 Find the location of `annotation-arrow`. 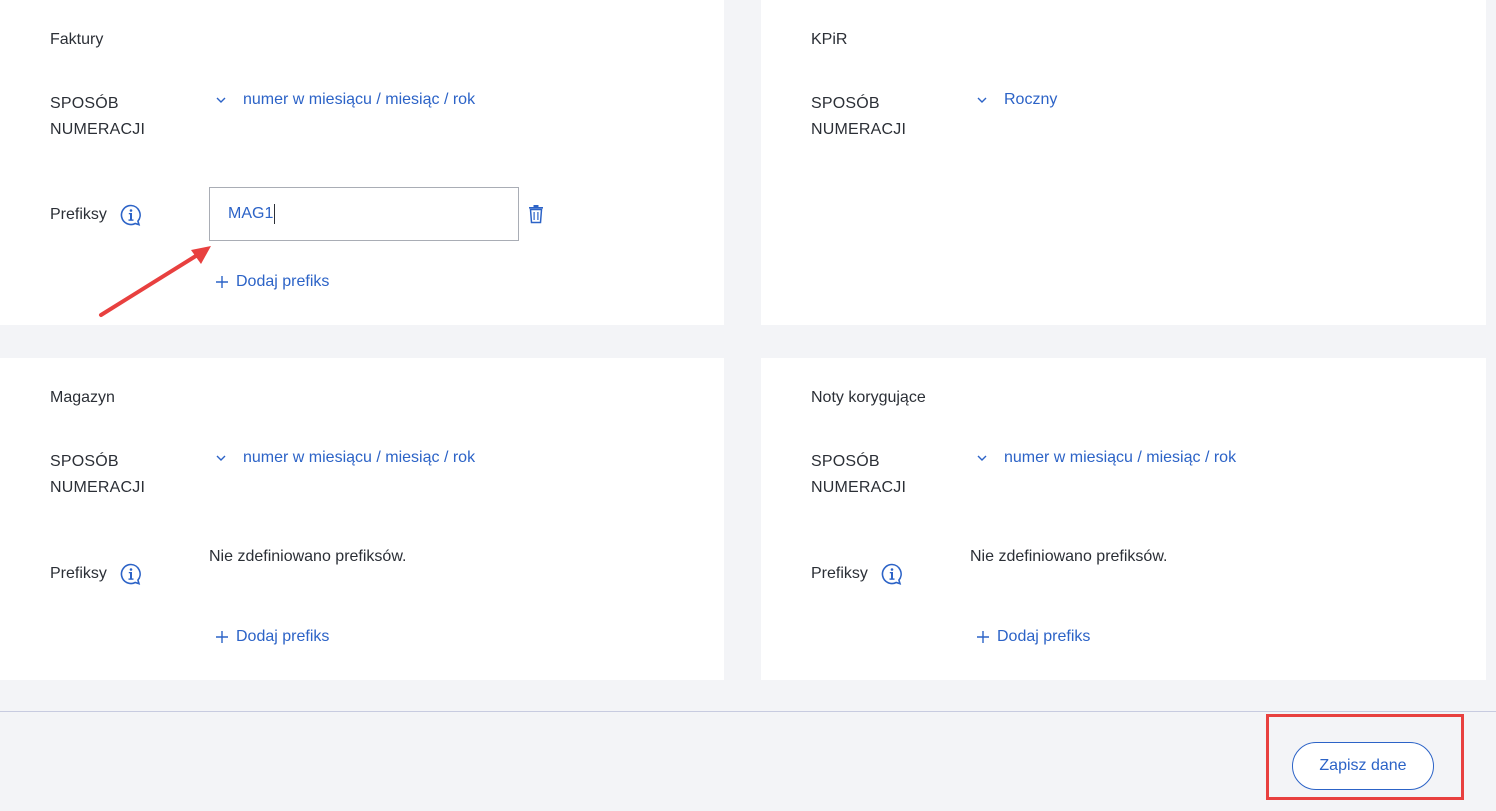

annotation-arrow is located at coordinates (155, 281).